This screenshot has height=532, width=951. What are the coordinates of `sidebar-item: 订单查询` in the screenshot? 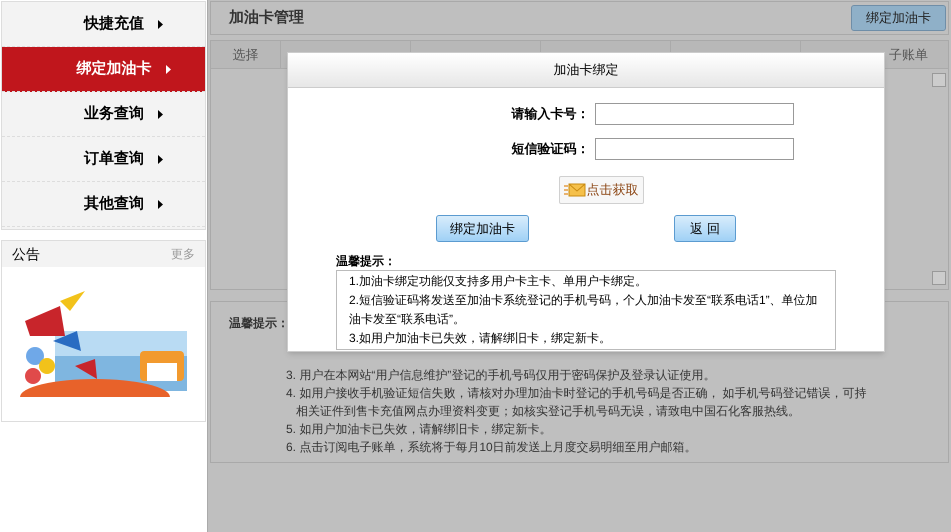 It's located at (103, 159).